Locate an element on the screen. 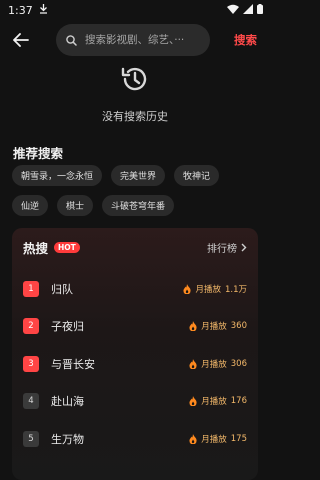 The image size is (320, 480). status-bar: 1:37 is located at coordinates (135, 10).